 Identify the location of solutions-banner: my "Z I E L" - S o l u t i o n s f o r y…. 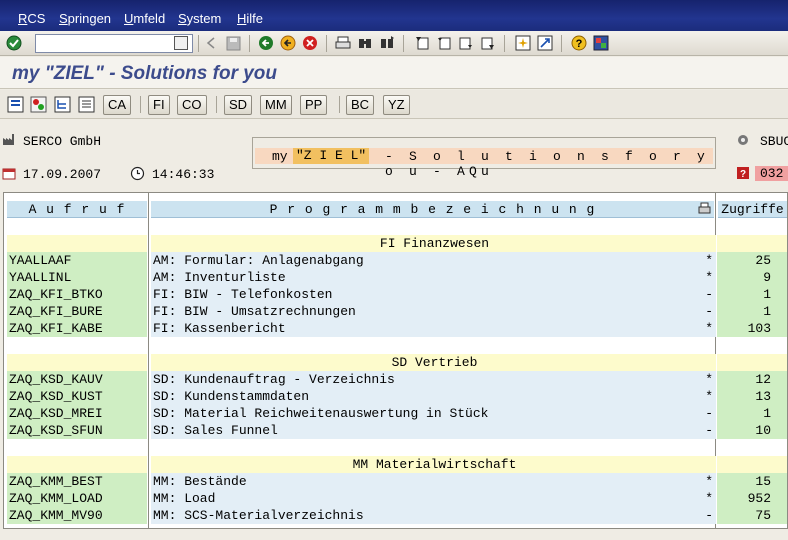
(484, 158).